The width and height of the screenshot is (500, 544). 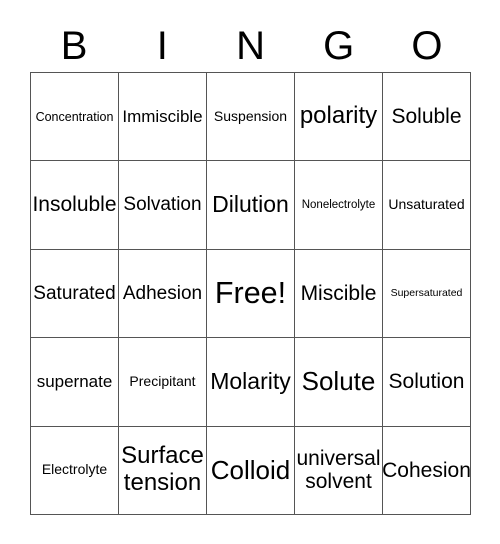 I want to click on bingo-cell-label: Cohesion, so click(x=427, y=470).